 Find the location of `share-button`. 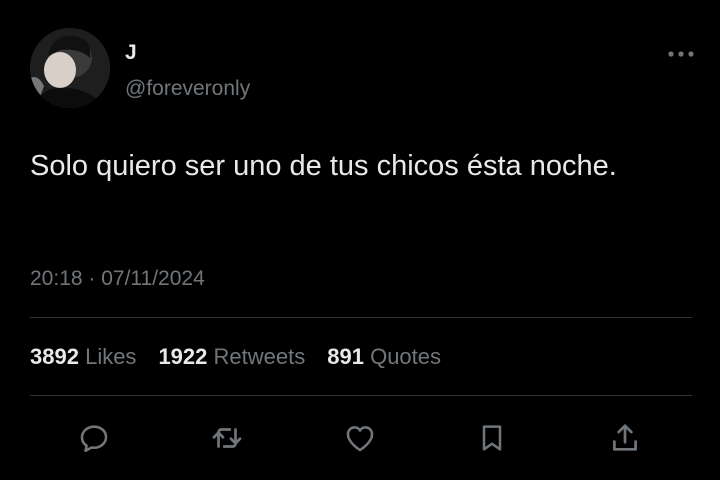

share-button is located at coordinates (625, 438).